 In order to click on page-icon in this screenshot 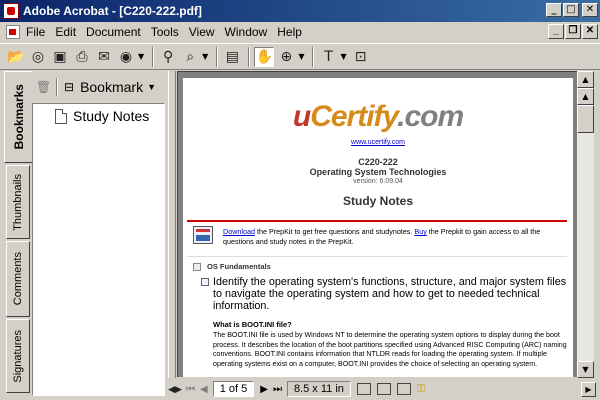, I will do `click(61, 116)`.